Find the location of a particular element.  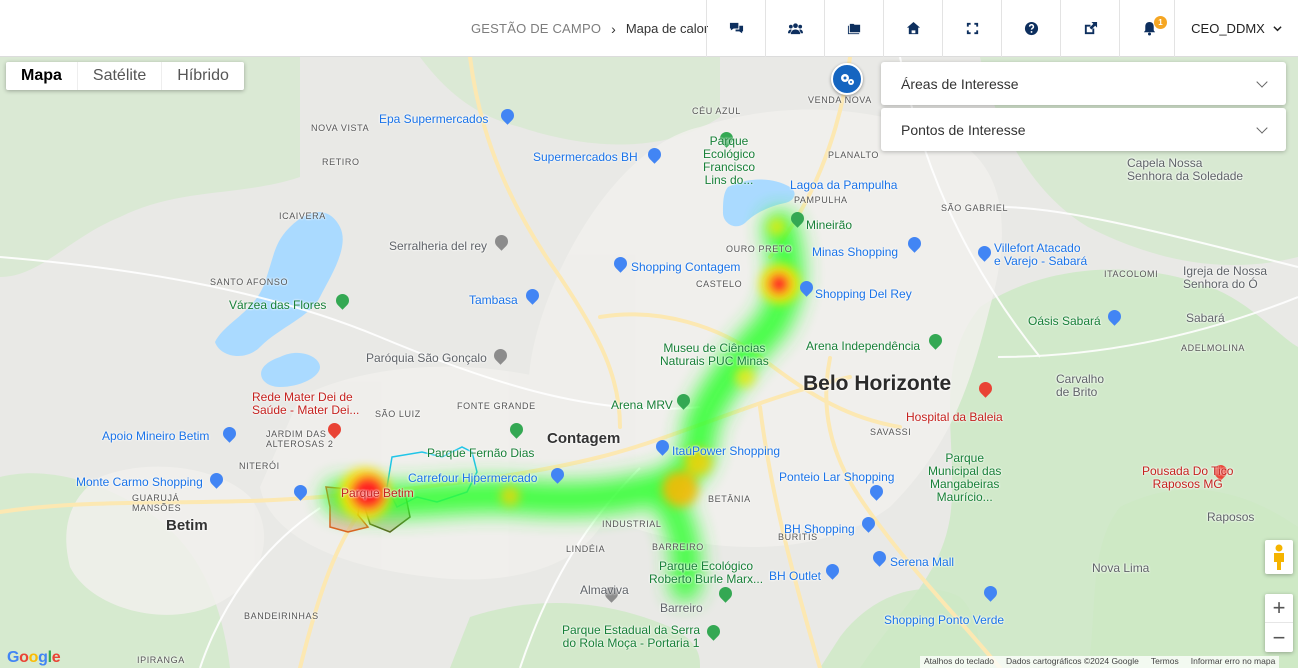

notification-badge: 1 is located at coordinates (1160, 22).